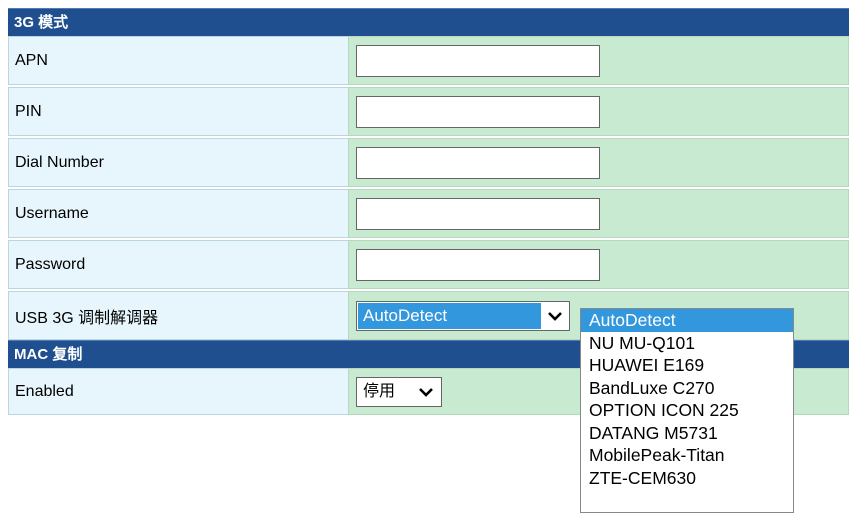  What do you see at coordinates (478, 60) in the screenshot?
I see `apn-input` at bounding box center [478, 60].